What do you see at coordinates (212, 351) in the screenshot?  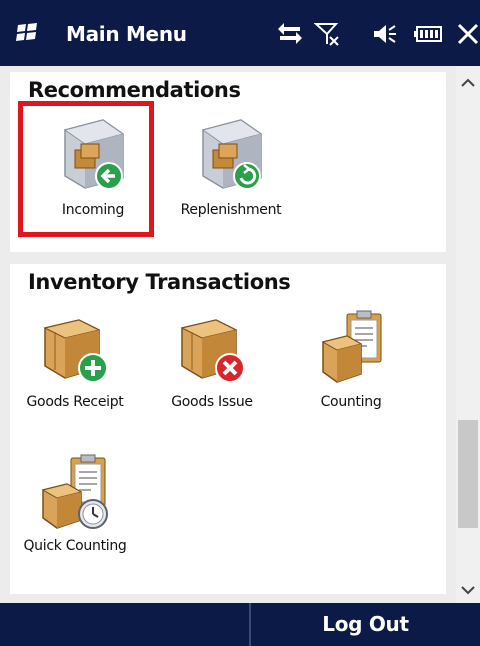 I see `goods-issue-icon` at bounding box center [212, 351].